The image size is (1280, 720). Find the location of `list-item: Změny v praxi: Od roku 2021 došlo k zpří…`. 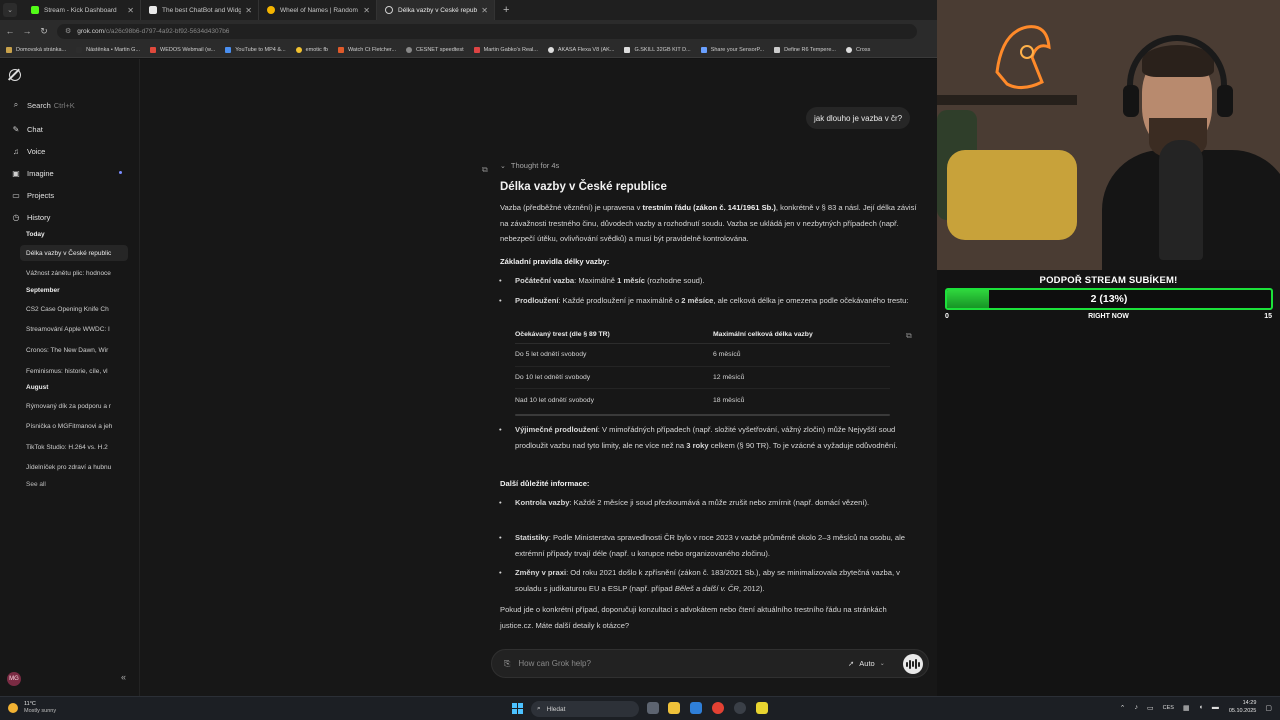

list-item: Změny v praxi: Od roku 2021 došlo k zpří… is located at coordinates (707, 580).